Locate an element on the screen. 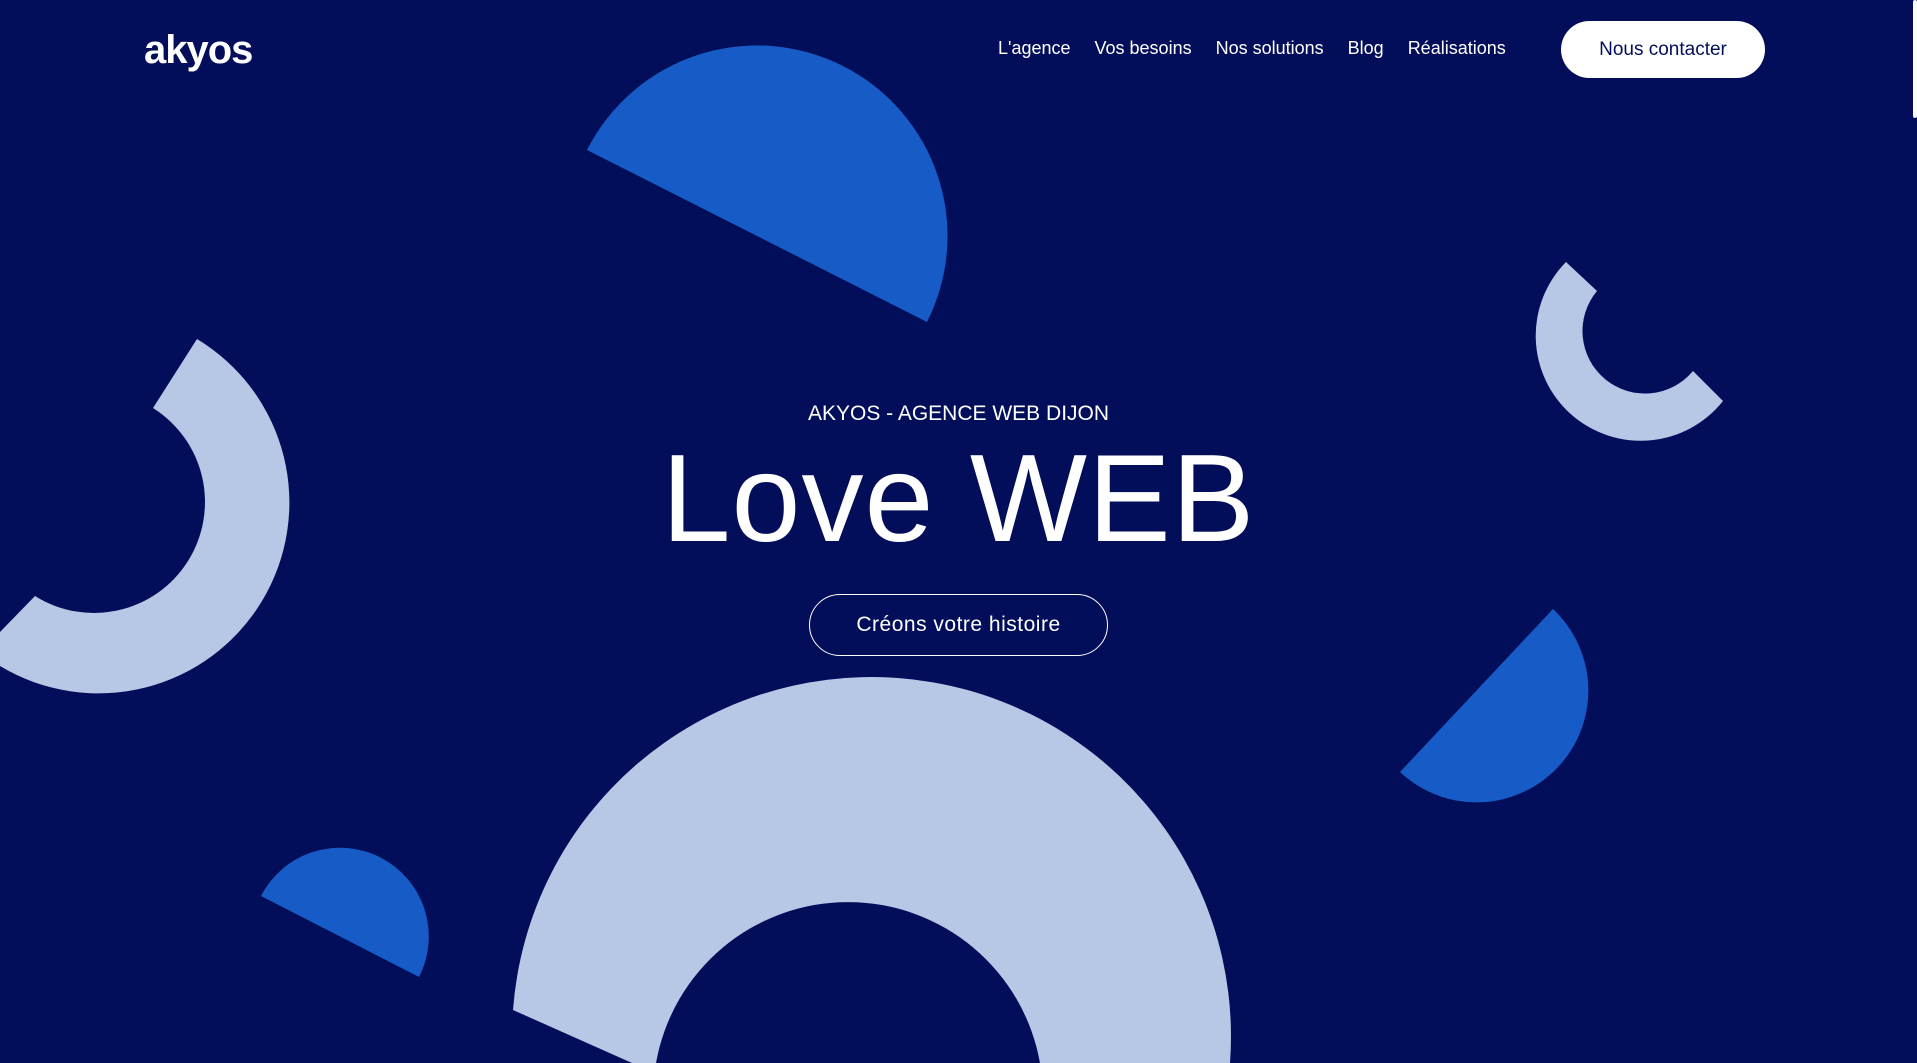 The width and height of the screenshot is (1917, 1063). nav-item-agence: L'agence is located at coordinates (1034, 48).